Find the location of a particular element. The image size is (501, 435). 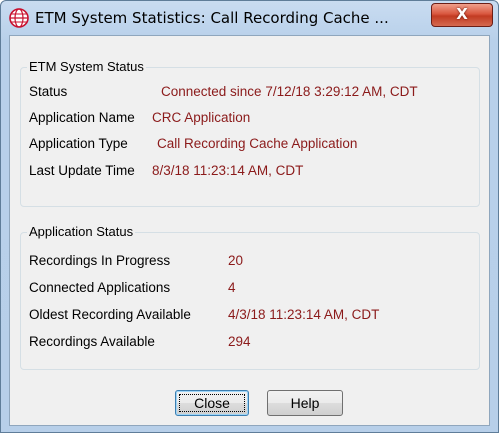

application-name-value: CRC Application is located at coordinates (201, 117).